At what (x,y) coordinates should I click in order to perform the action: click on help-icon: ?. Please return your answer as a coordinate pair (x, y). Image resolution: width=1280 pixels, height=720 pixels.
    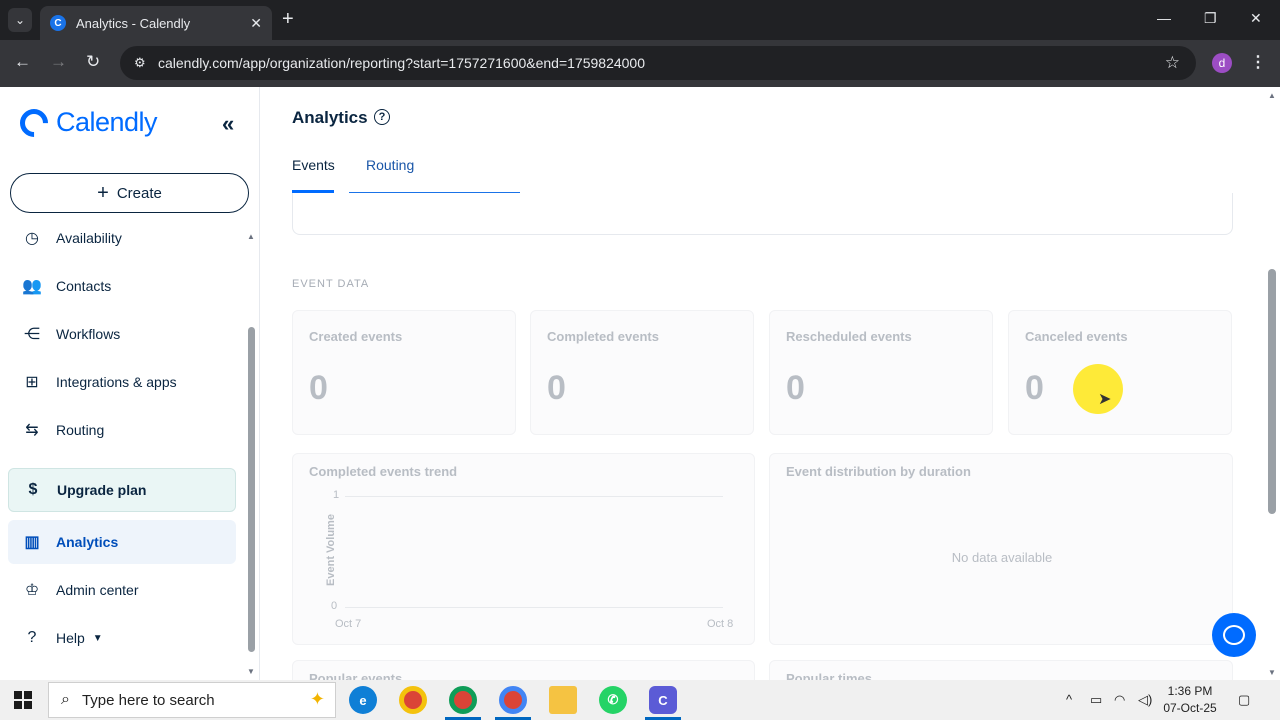
    Looking at the image, I should click on (32, 637).